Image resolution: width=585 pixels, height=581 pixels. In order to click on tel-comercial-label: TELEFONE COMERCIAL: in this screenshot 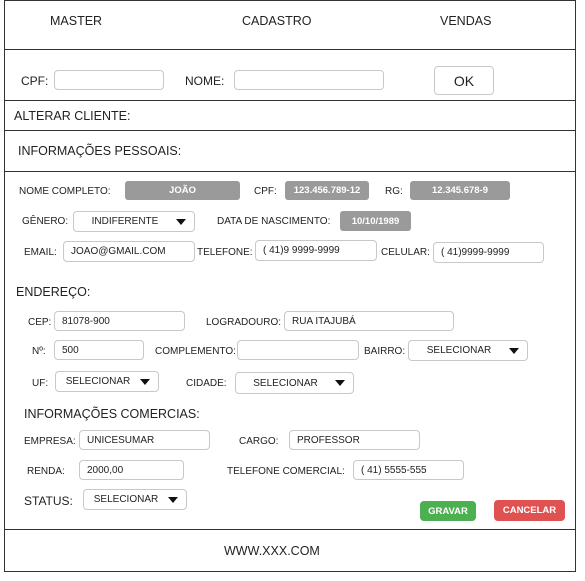, I will do `click(286, 471)`.